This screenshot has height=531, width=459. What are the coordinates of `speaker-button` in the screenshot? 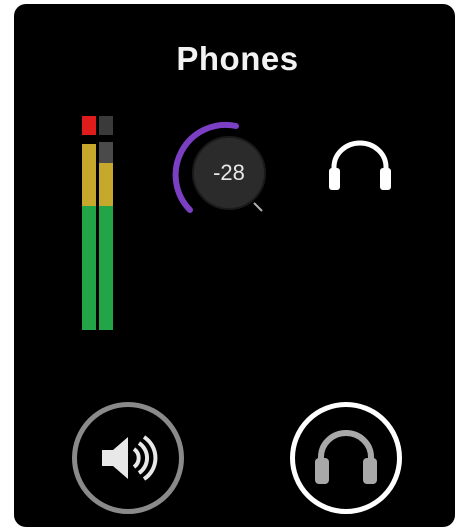 It's located at (128, 458).